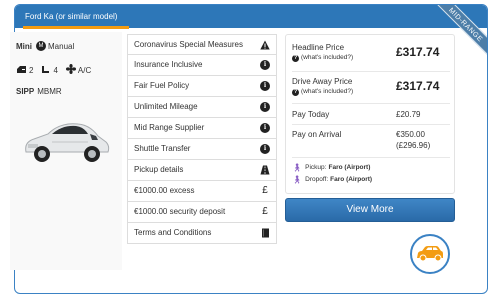  I want to click on feature-terms: Terms and Conditions, so click(202, 233).